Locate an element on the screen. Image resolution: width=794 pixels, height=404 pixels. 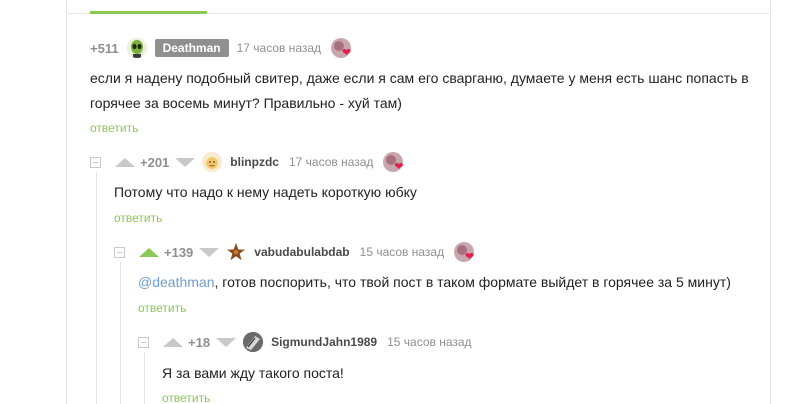
face-avatar-icon is located at coordinates (212, 162).